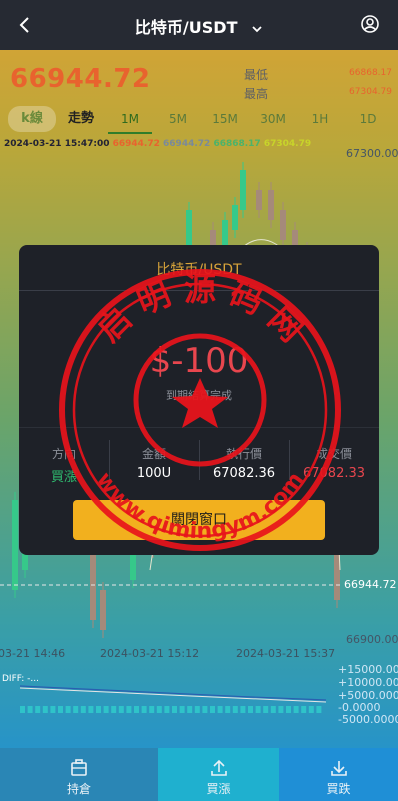 This screenshot has width=398, height=801. I want to click on dashed-price-line, so click(170, 585).